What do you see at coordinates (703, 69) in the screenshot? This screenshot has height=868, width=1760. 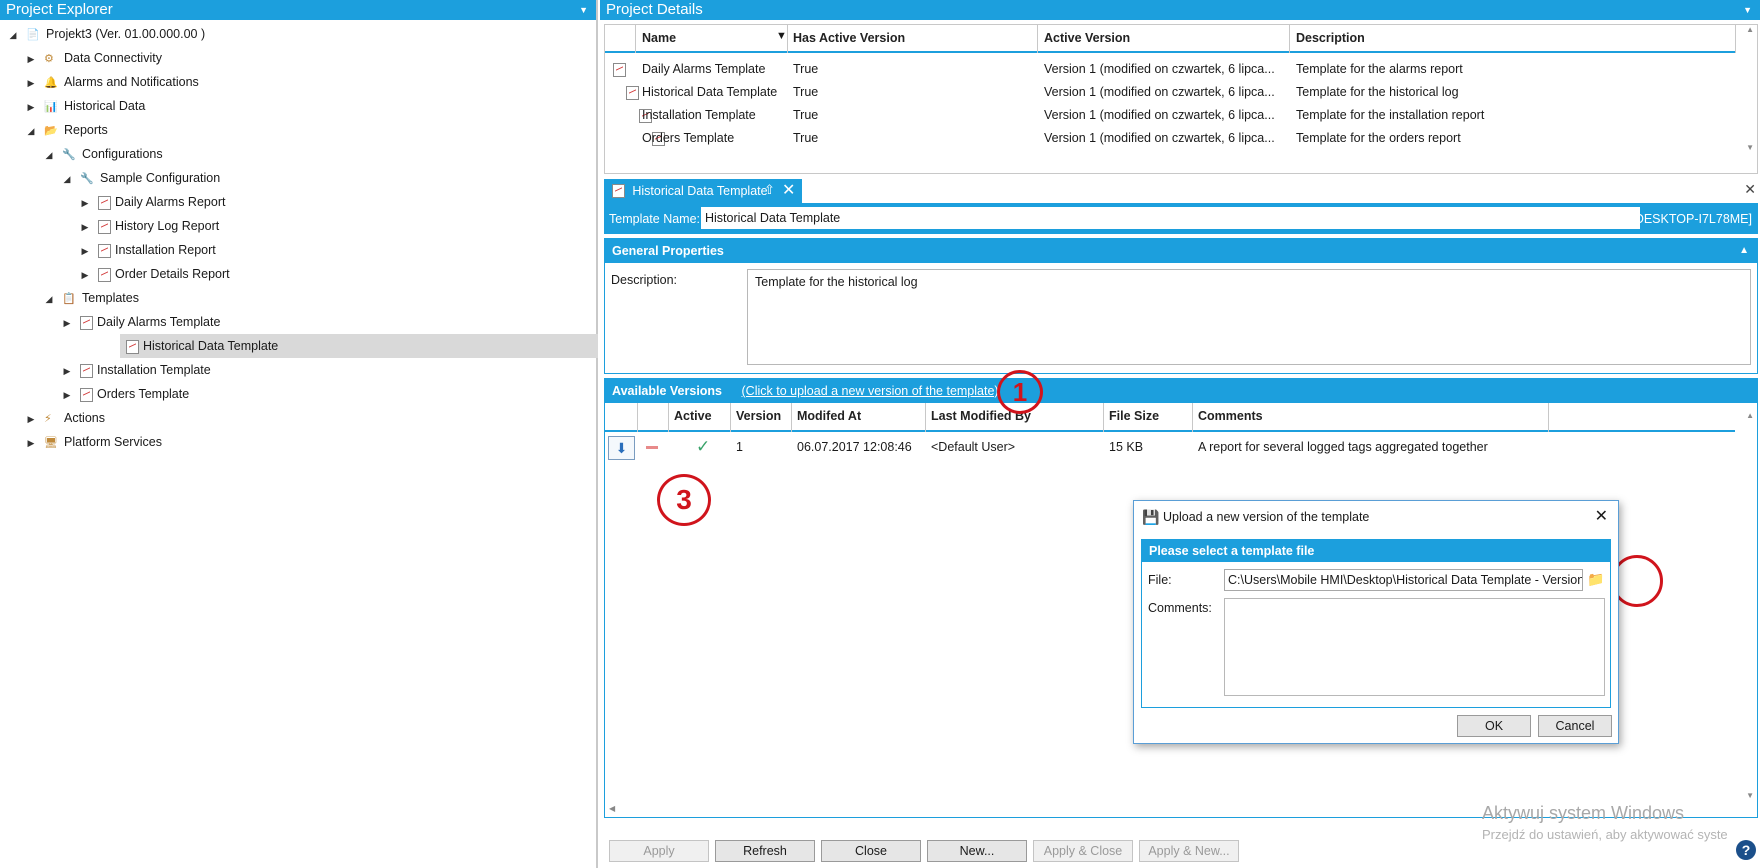 I see `template-name-cell: Daily Alarms Template` at bounding box center [703, 69].